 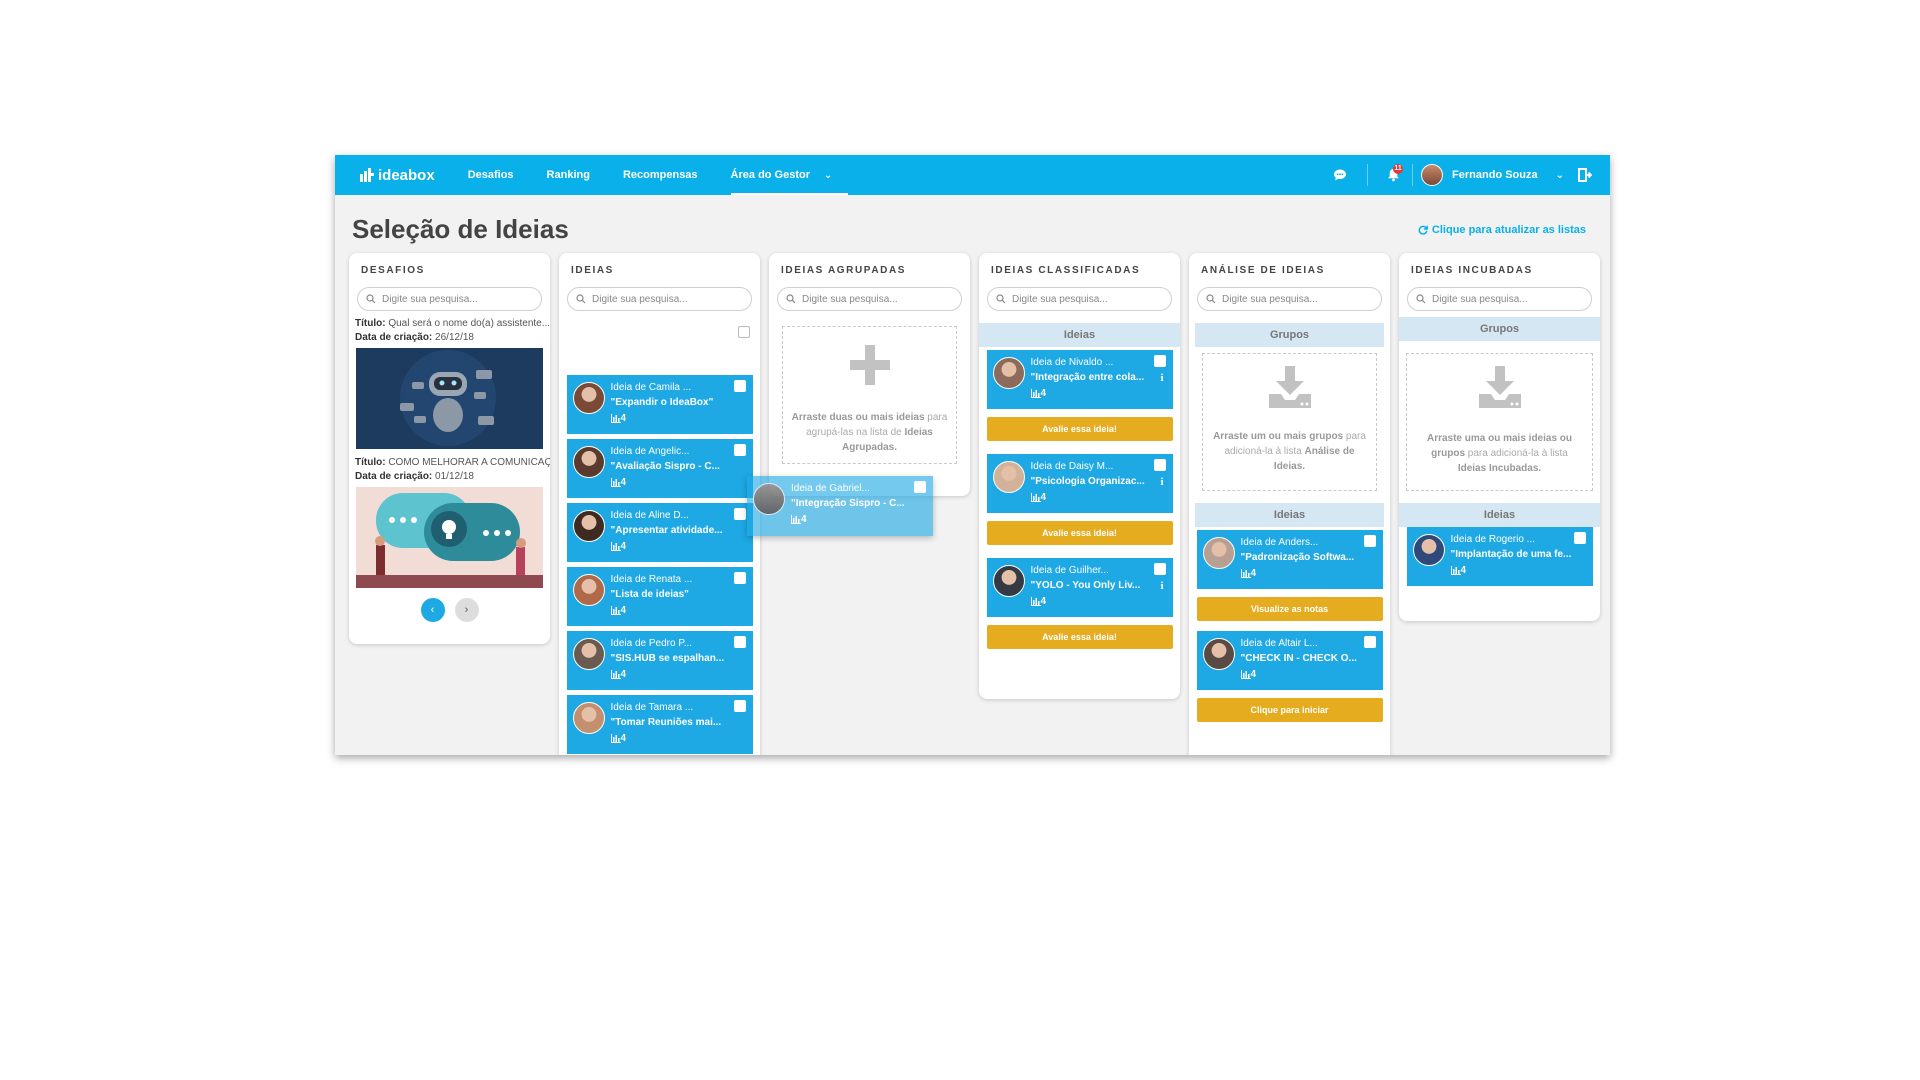 I want to click on idea-card: Ideia de Renata ... "Lista de ideias" 4, so click(x=659, y=596).